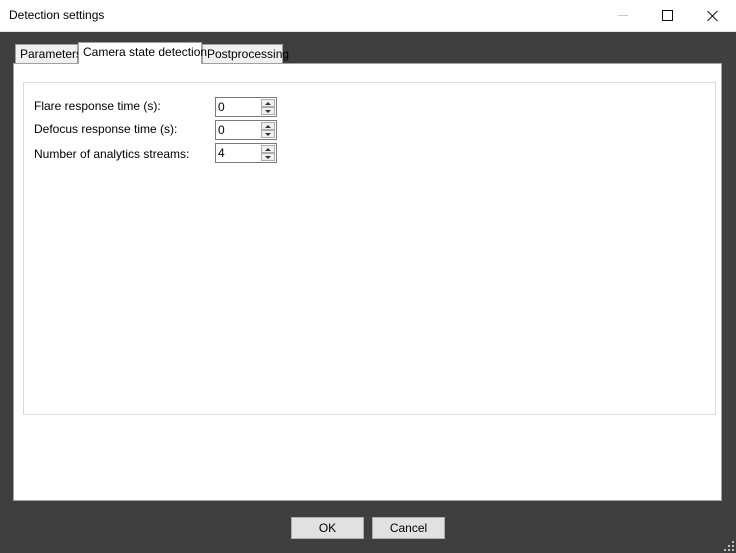 The width and height of the screenshot is (736, 553). I want to click on defocus-response-spinner, so click(246, 130).